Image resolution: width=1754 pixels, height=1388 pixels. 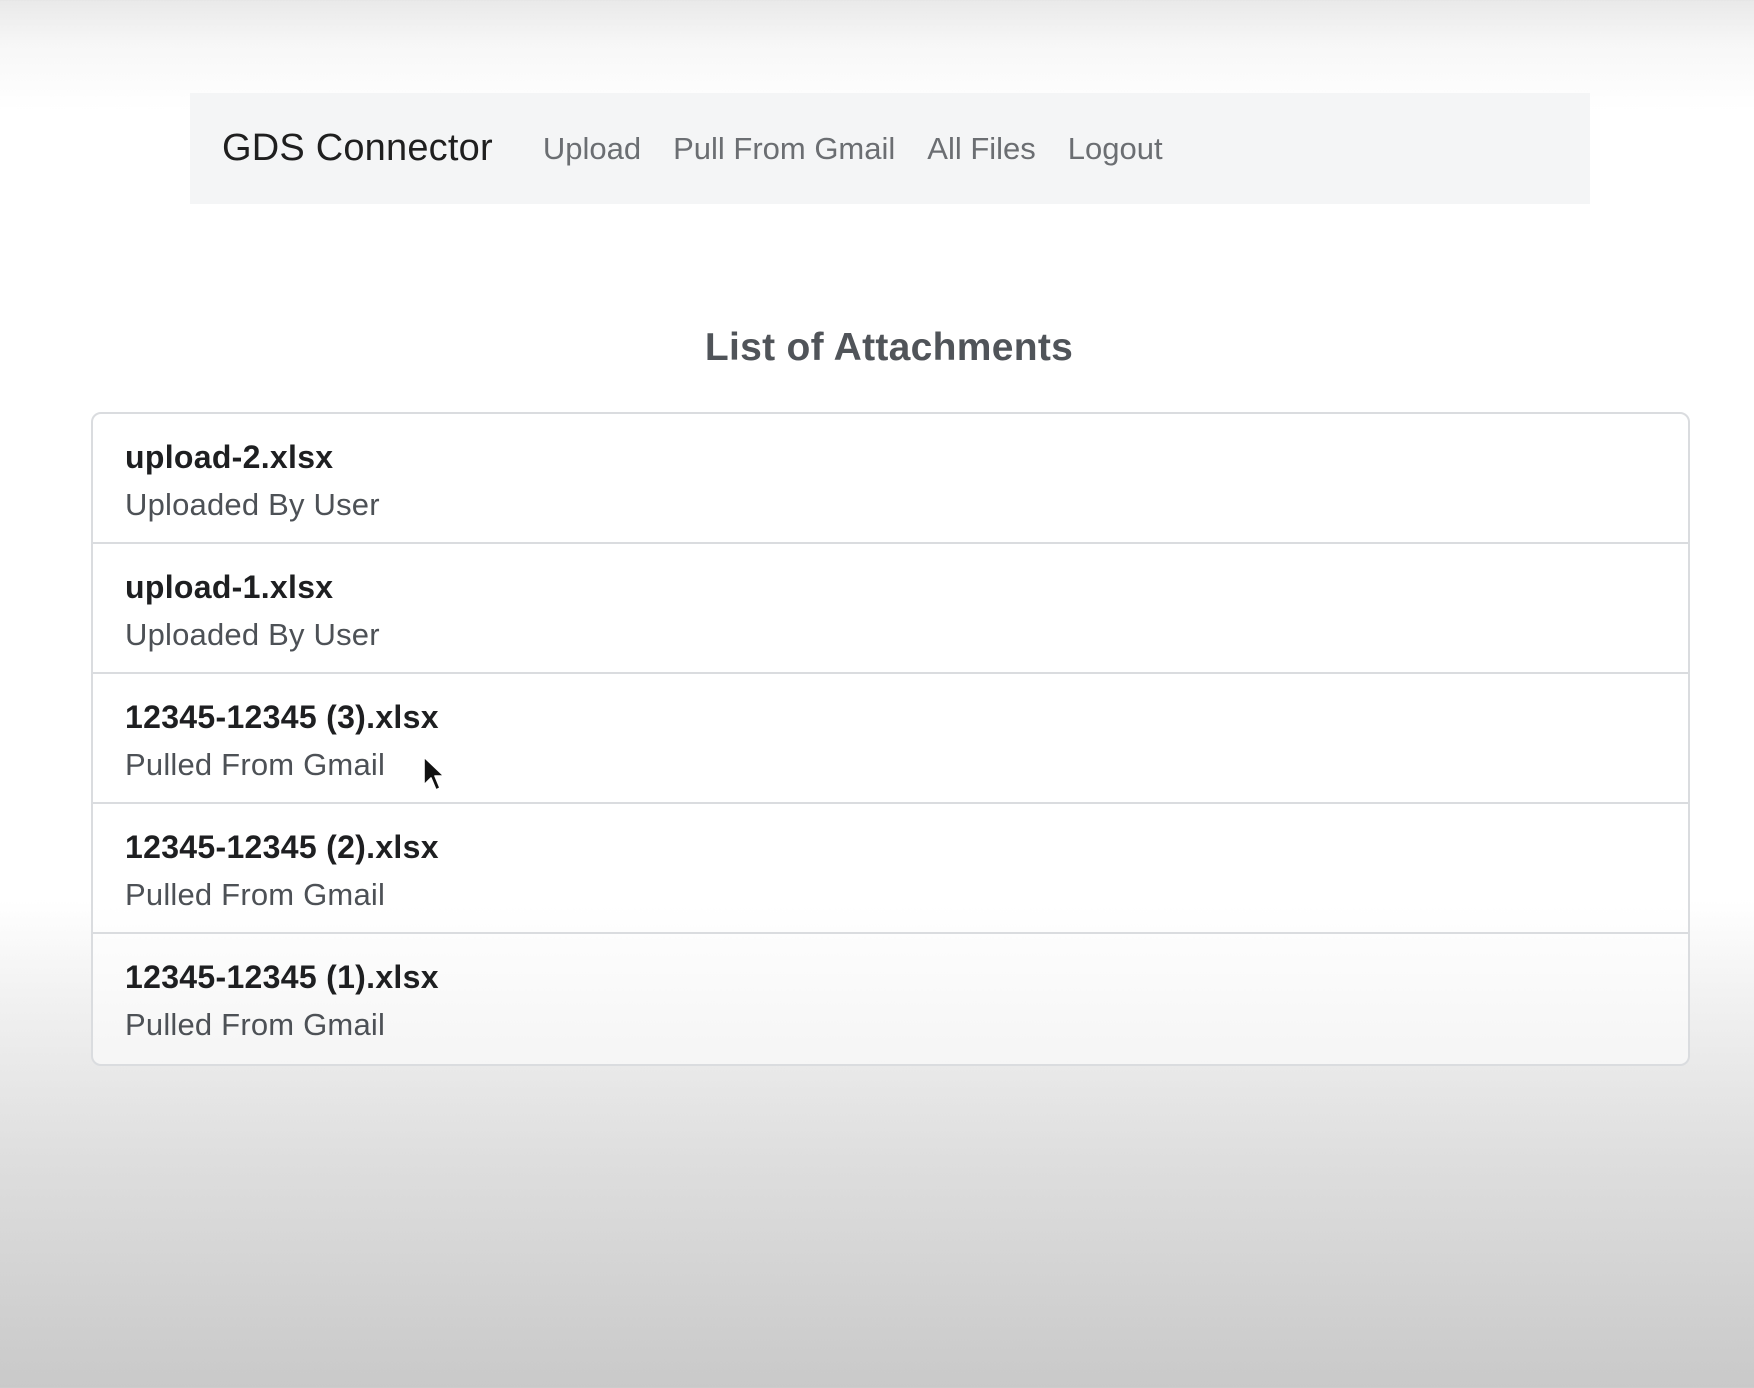 What do you see at coordinates (890, 479) in the screenshot?
I see `list-item: upload-2.xlsx Uploaded By User` at bounding box center [890, 479].